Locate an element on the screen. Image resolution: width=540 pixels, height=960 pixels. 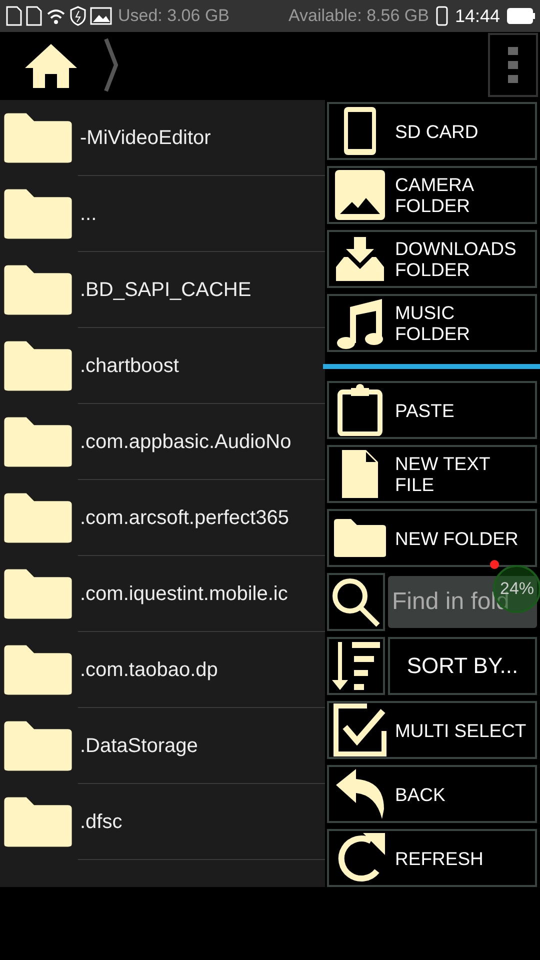
search-button is located at coordinates (356, 602).